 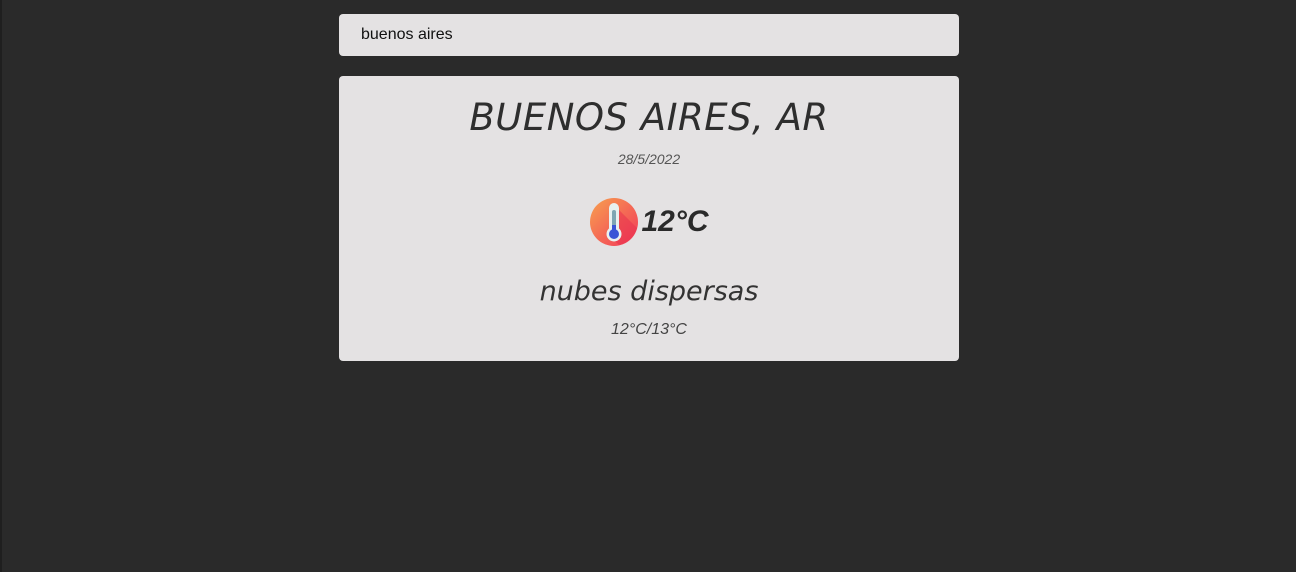 I want to click on temperature-row: 12°C, so click(x=649, y=222).